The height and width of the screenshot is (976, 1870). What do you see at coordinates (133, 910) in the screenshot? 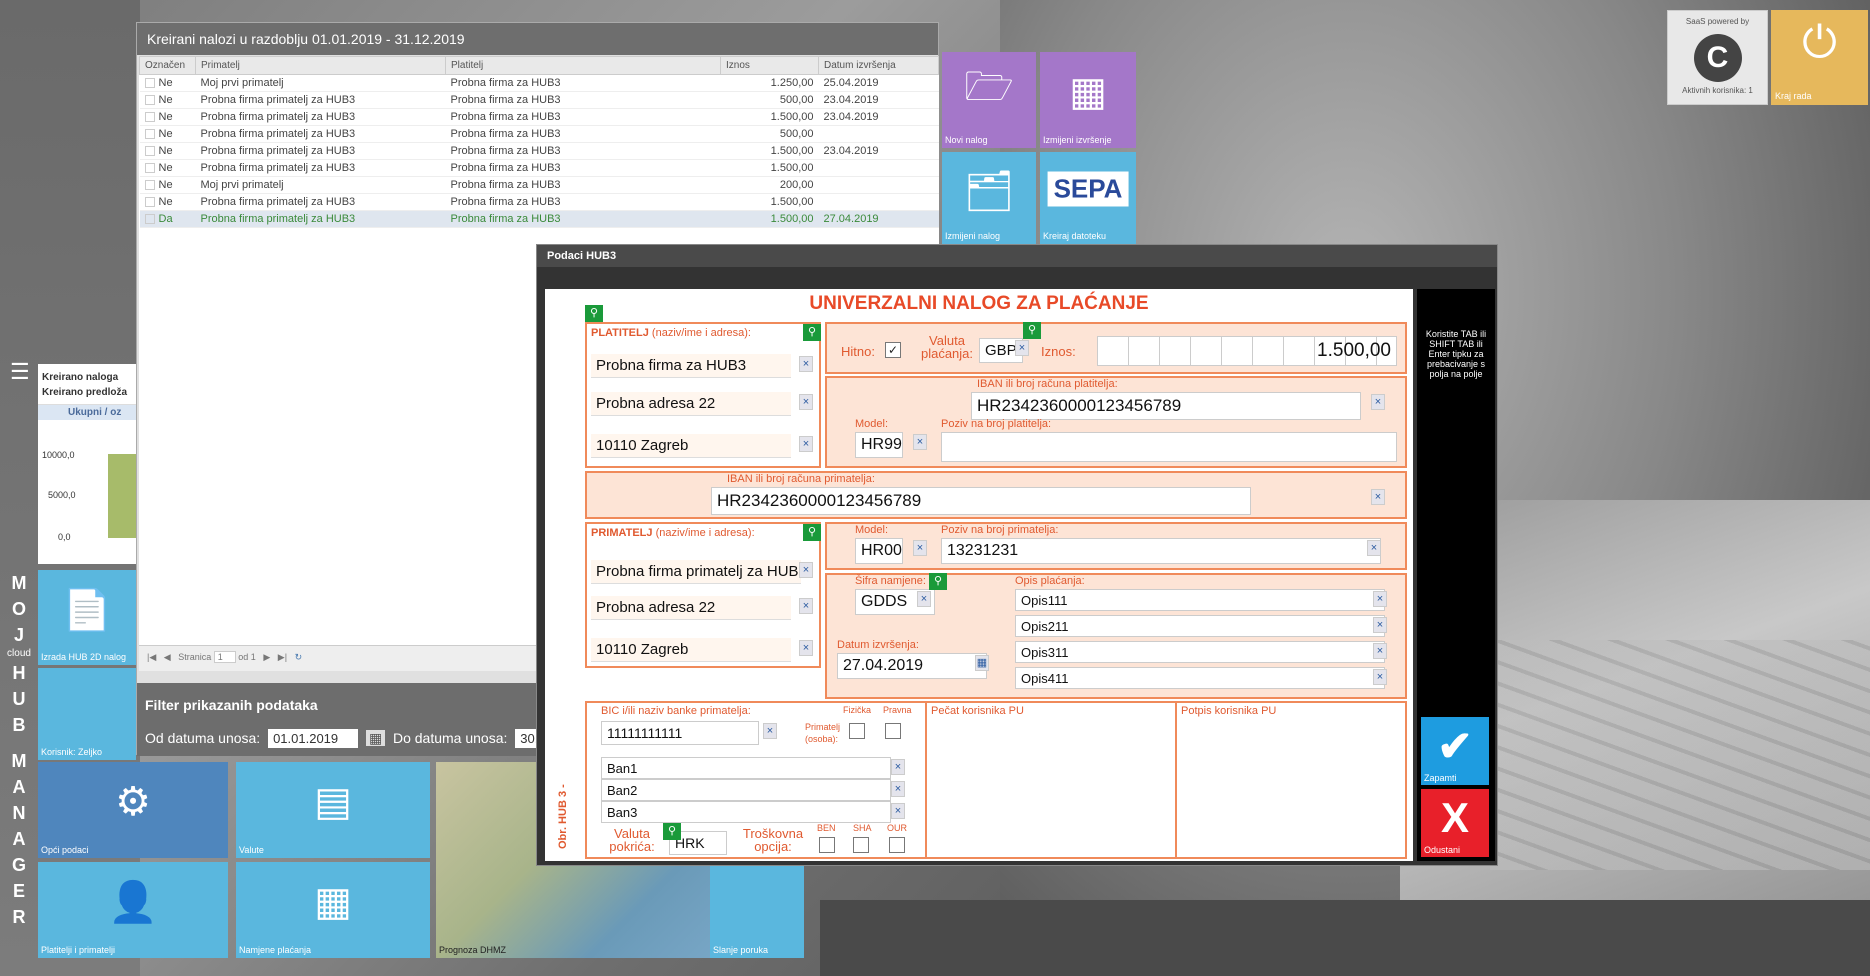
I see `tile-payers: 👤 Platitelji i primatelji` at bounding box center [133, 910].